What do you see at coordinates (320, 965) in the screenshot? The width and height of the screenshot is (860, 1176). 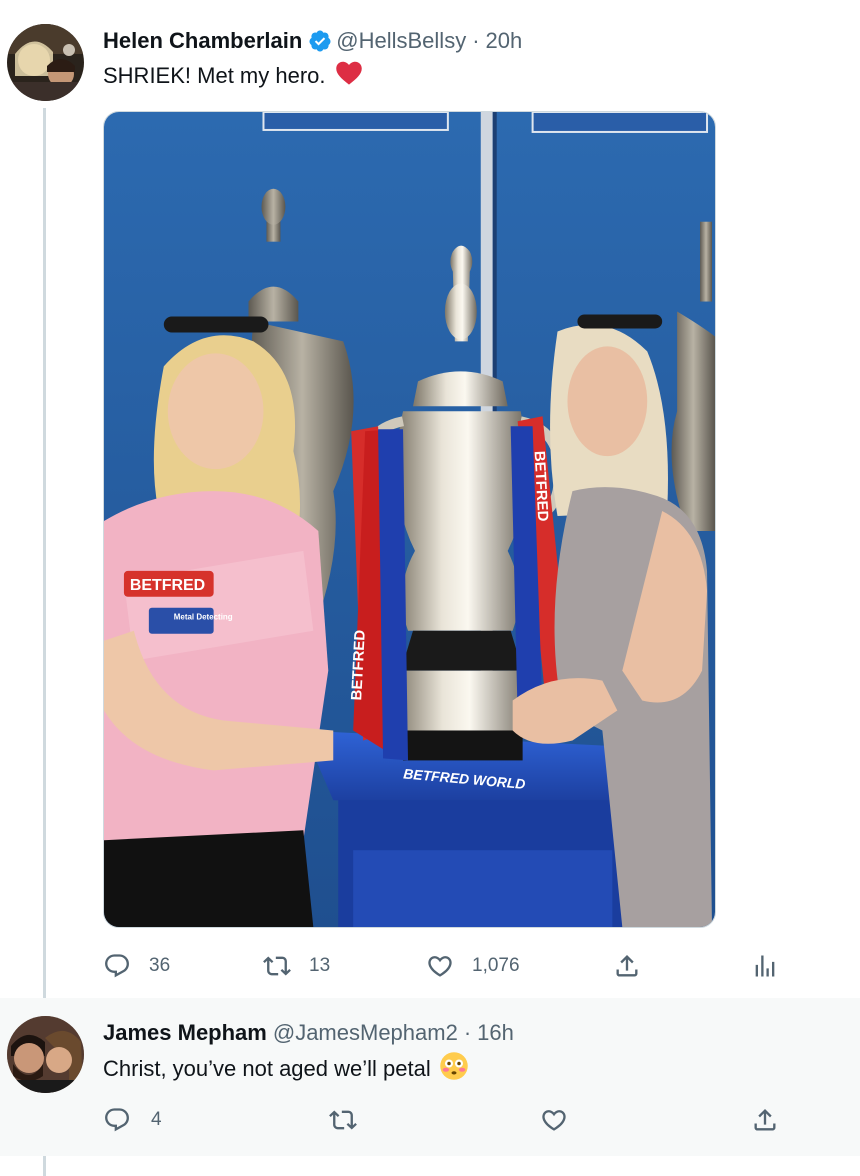 I see `retweet-count: 13` at bounding box center [320, 965].